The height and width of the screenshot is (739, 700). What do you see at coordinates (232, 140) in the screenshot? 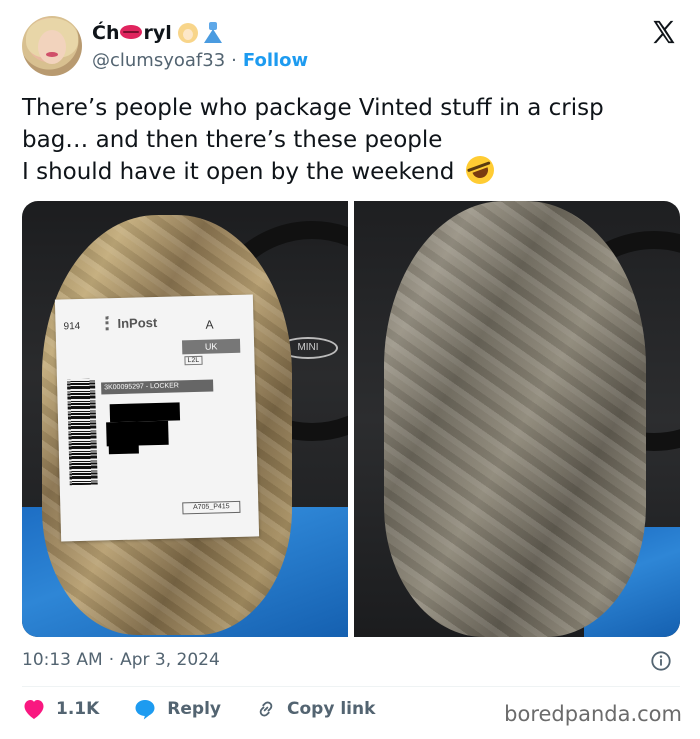
I see `tweet-line: bag… and then there’s these people` at bounding box center [232, 140].